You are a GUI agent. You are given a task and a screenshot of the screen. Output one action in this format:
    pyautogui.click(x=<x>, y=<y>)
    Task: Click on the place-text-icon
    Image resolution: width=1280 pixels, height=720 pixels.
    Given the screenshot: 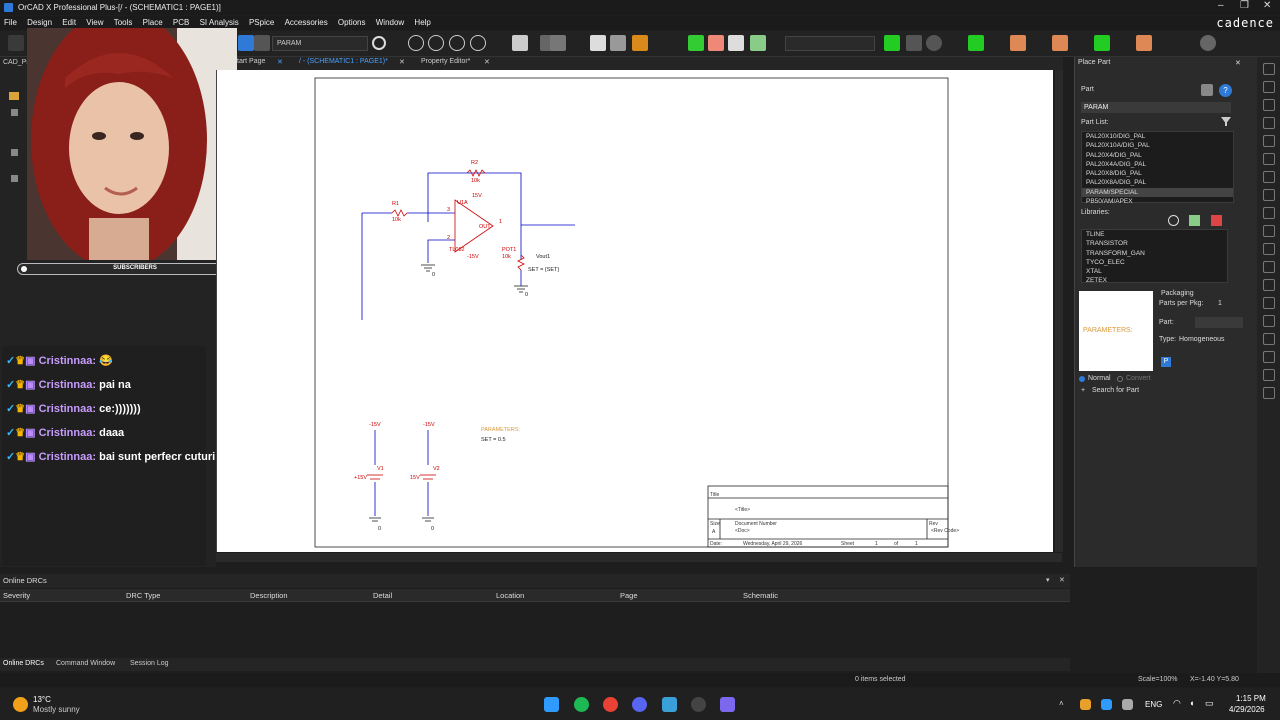 What is the action you would take?
    pyautogui.click(x=1268, y=285)
    